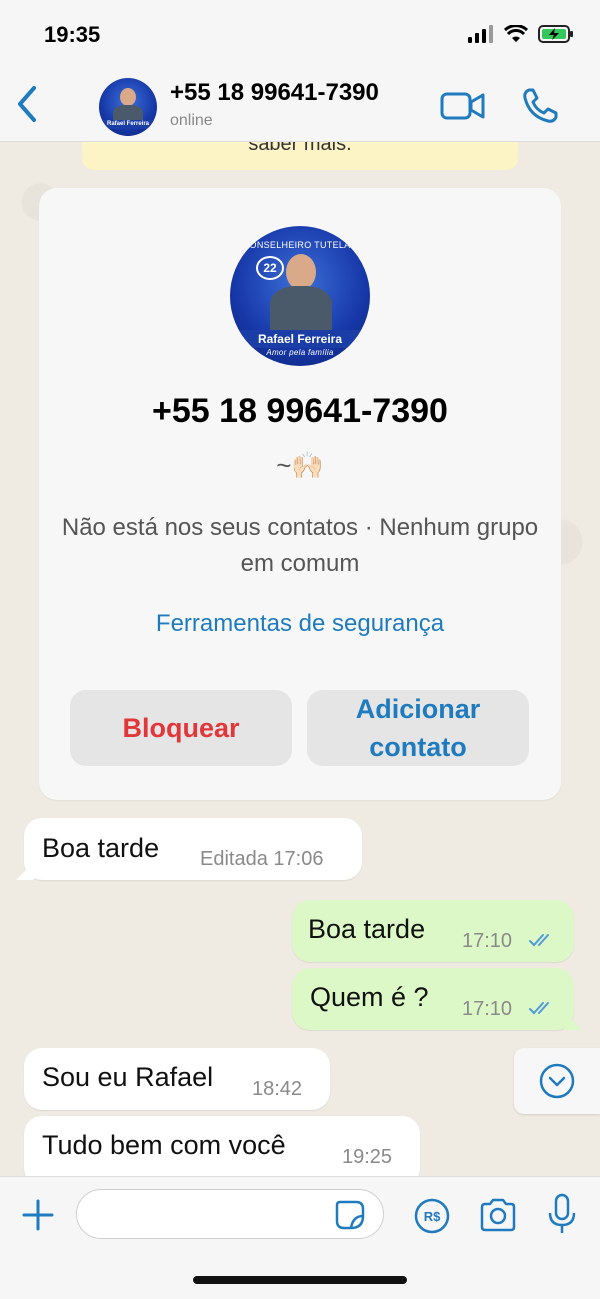 The width and height of the screenshot is (600, 1299). I want to click on message-time: 19:25, so click(367, 1157).